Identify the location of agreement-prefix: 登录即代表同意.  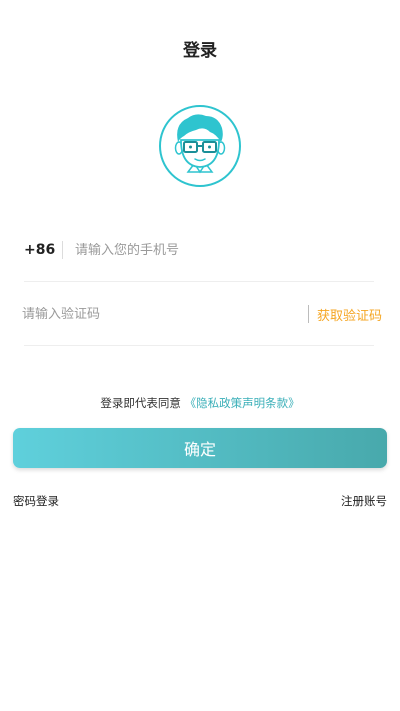
(140, 403).